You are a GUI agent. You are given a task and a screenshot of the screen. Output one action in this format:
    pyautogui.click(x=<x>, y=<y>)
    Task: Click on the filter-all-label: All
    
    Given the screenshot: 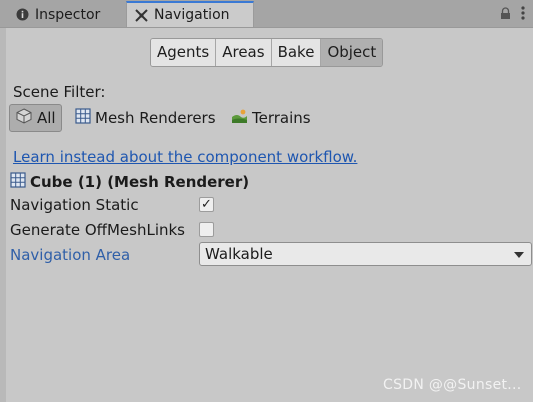 What is the action you would take?
    pyautogui.click(x=46, y=118)
    